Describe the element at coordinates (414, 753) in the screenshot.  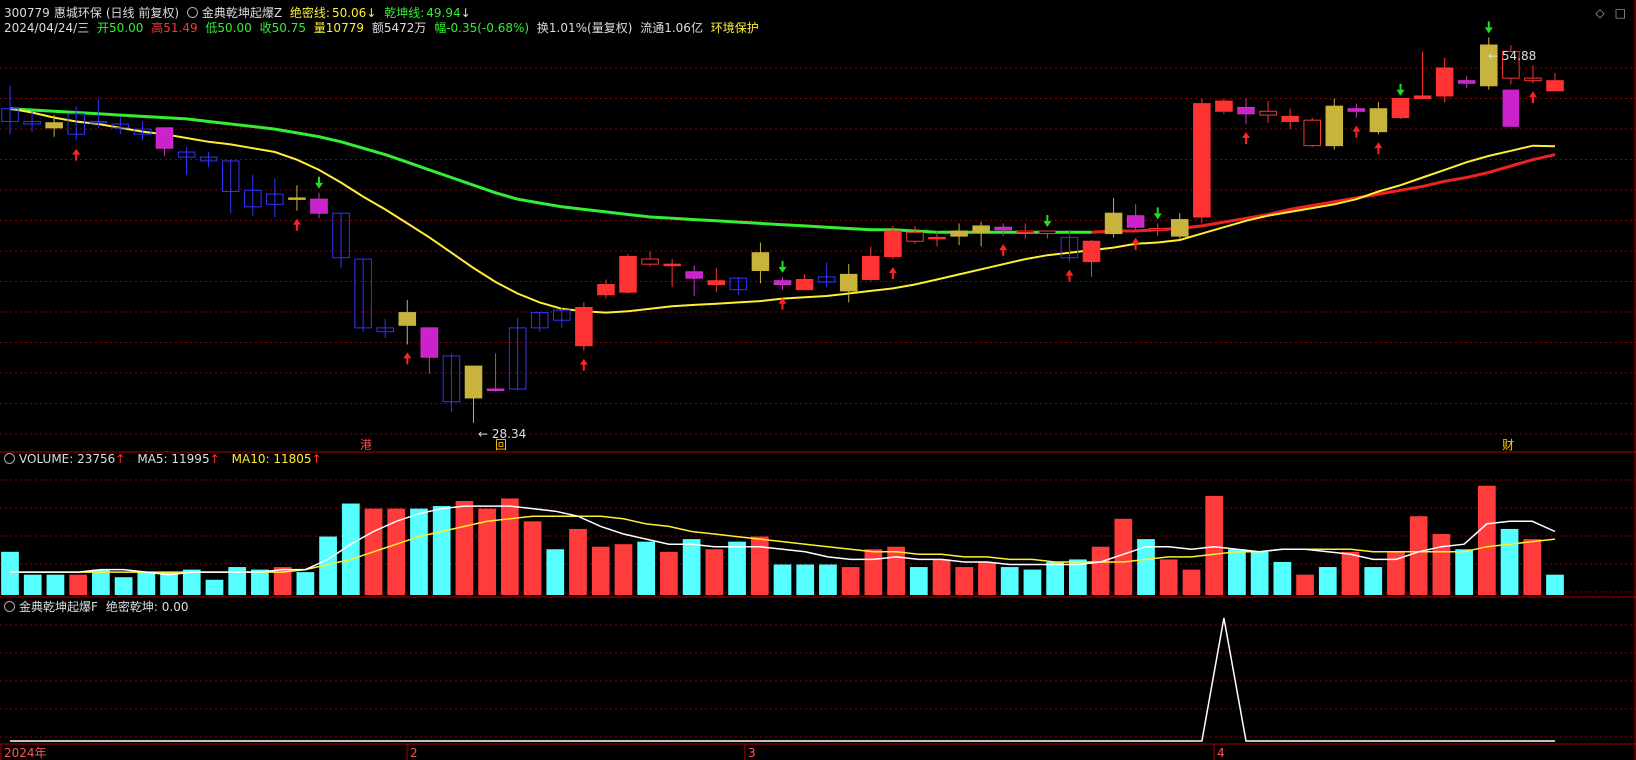
I see `x-axis-label: 2` at that location.